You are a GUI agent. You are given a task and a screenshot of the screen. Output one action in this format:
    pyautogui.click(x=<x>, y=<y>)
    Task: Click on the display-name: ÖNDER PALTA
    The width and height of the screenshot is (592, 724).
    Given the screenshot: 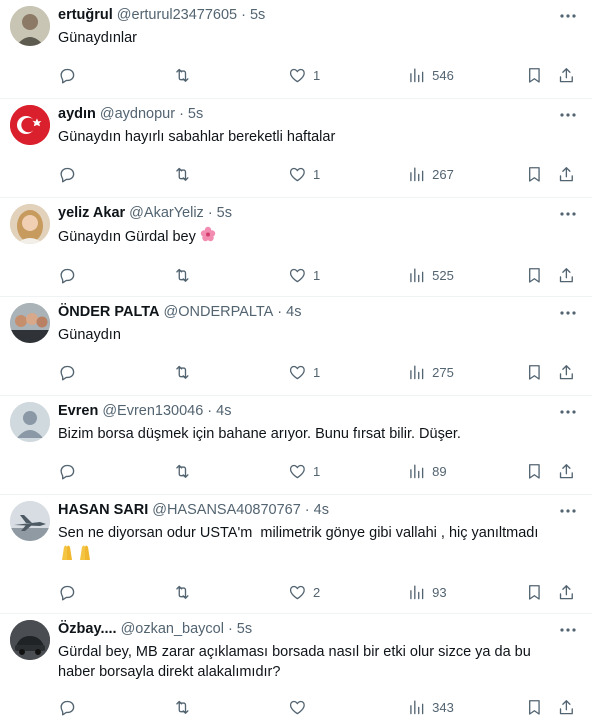 What is the action you would take?
    pyautogui.click(x=109, y=312)
    